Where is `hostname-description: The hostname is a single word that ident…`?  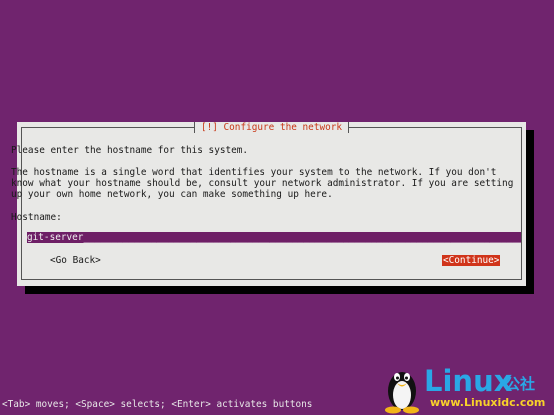 hostname-description: The hostname is a single word that ident… is located at coordinates (262, 183).